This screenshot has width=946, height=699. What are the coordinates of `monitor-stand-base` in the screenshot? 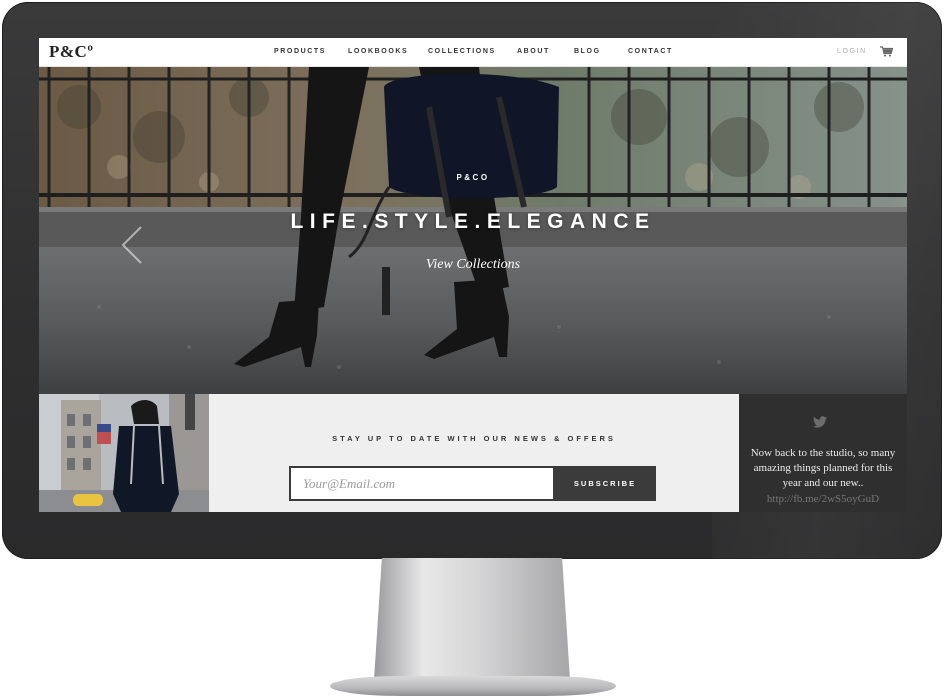 It's located at (473, 686).